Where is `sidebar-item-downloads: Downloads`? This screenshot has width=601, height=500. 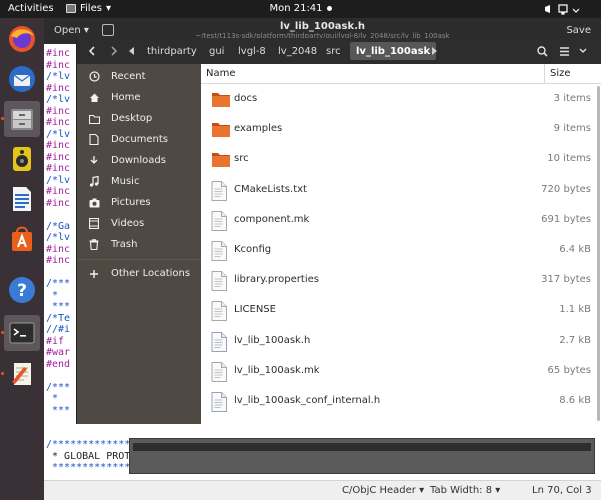 sidebar-item-downloads: Downloads is located at coordinates (139, 160).